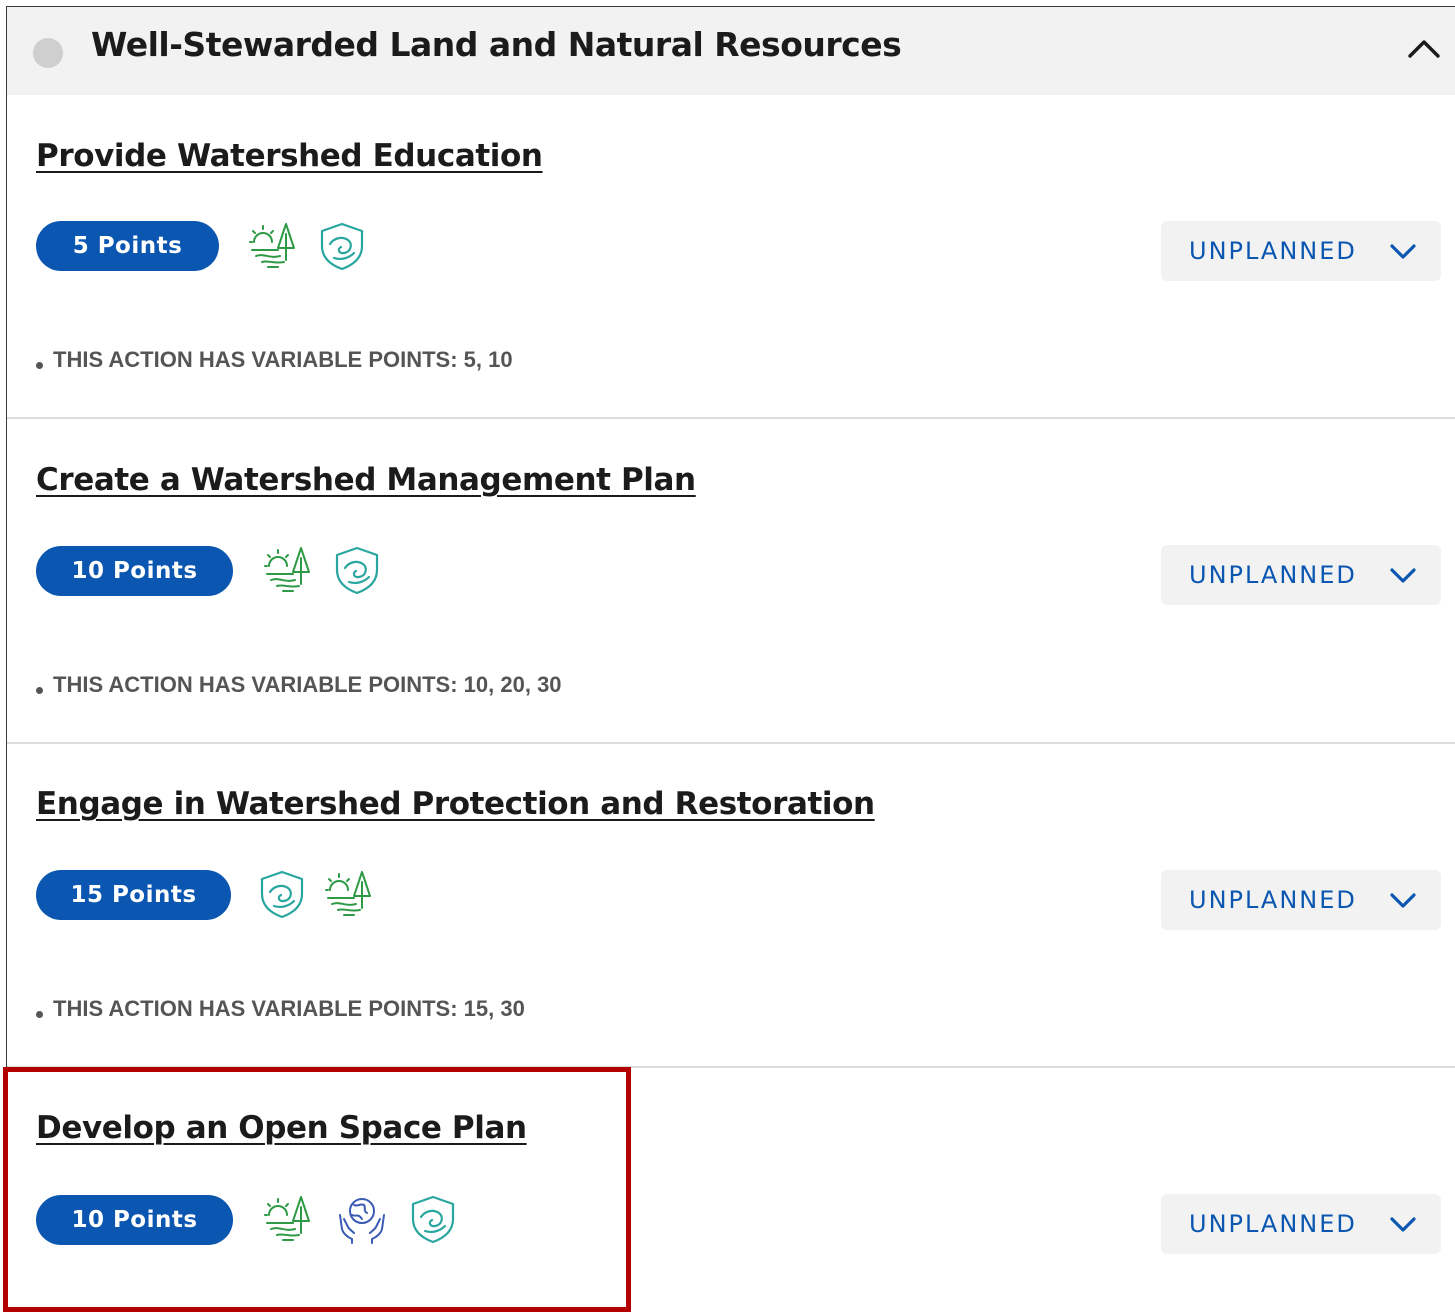 The width and height of the screenshot is (1455, 1312). I want to click on points-badge: 15 Points, so click(133, 895).